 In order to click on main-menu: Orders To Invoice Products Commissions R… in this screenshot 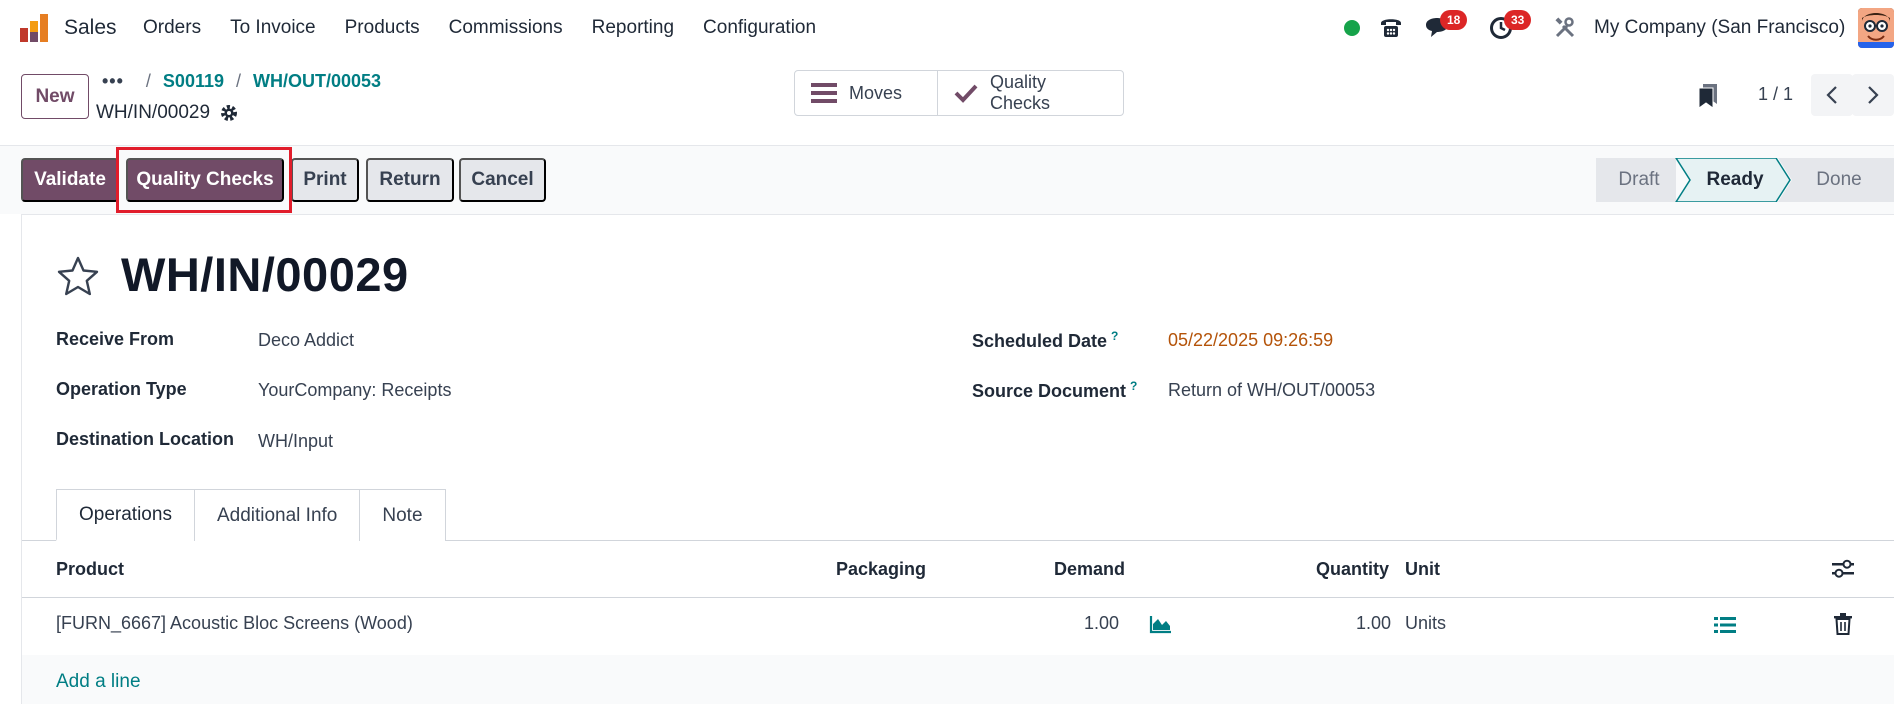, I will do `click(494, 28)`.